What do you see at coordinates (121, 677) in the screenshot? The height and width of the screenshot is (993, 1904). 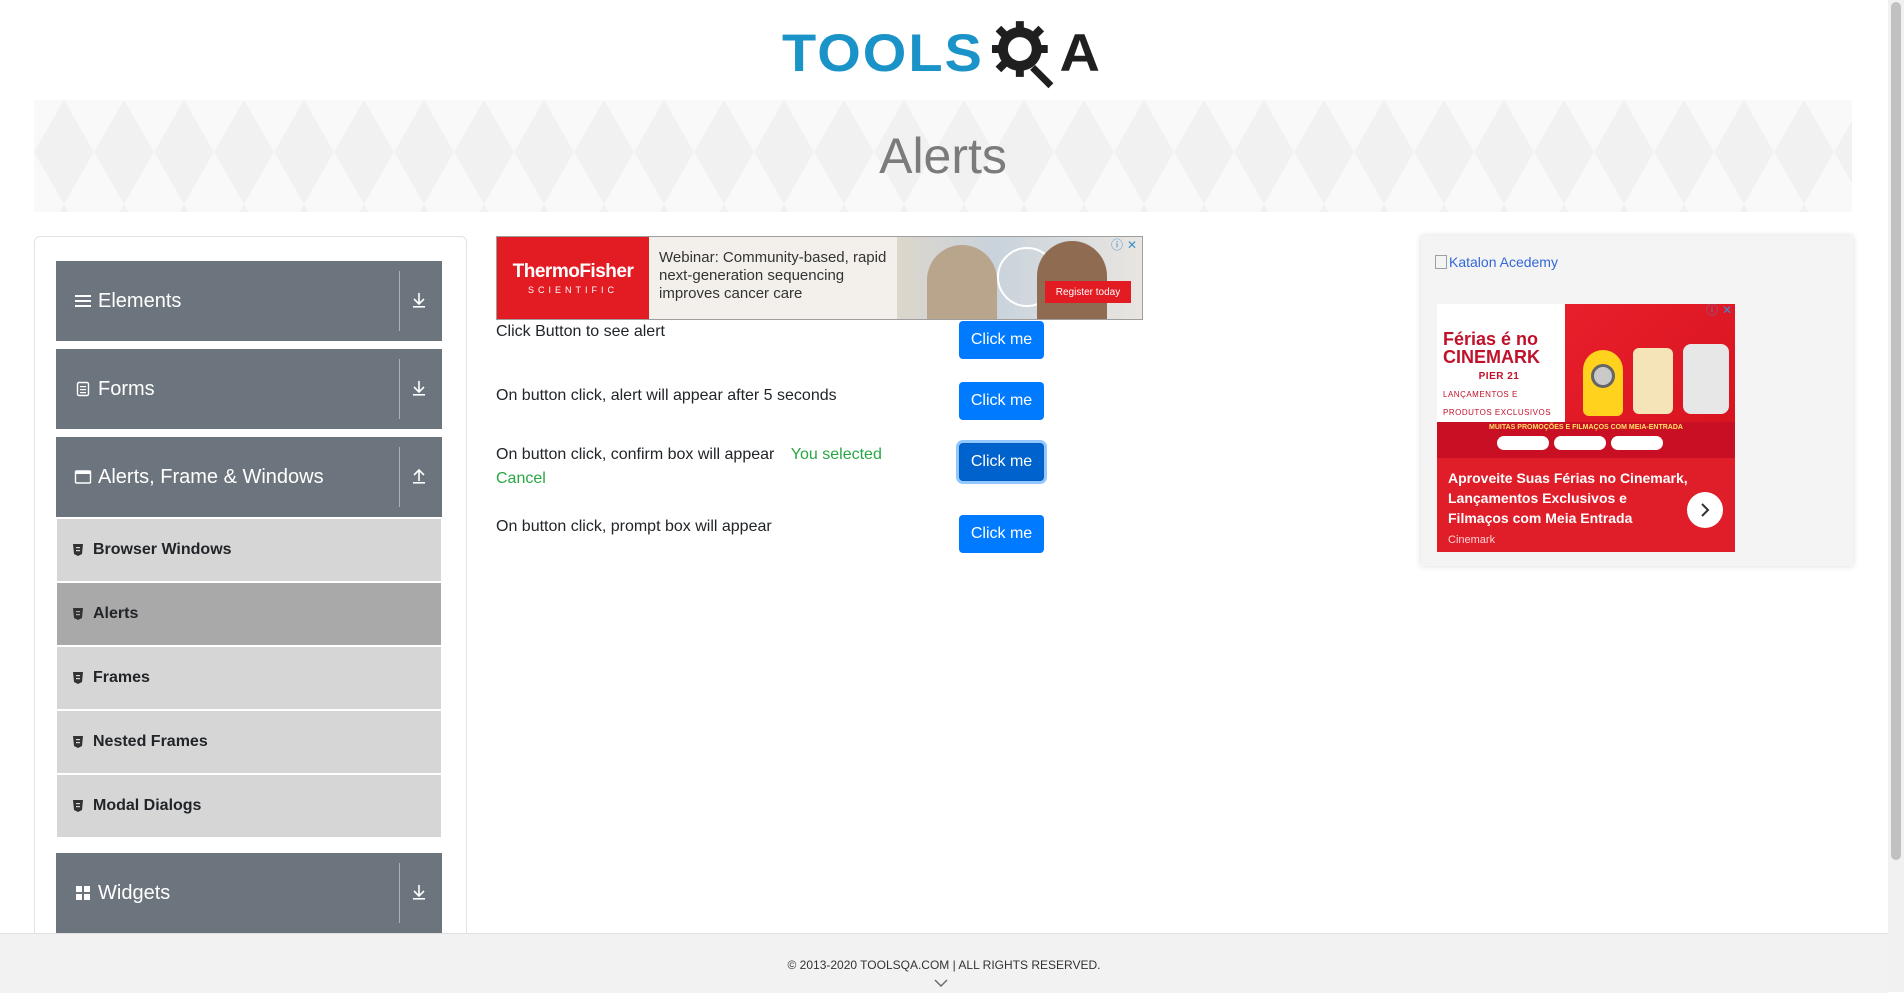 I see `sidebar-item-label: Frames` at bounding box center [121, 677].